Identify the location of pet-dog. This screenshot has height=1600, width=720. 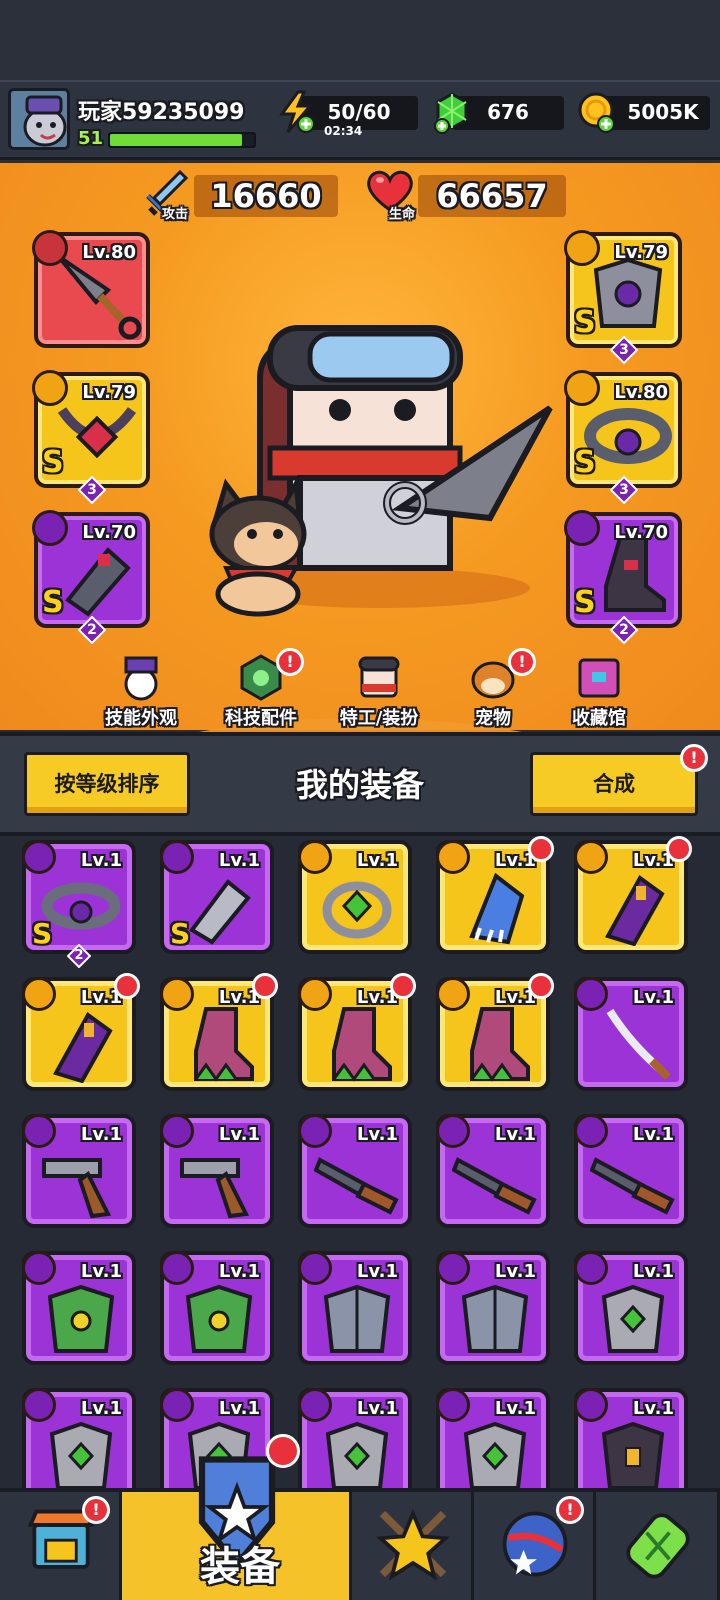
(256, 548).